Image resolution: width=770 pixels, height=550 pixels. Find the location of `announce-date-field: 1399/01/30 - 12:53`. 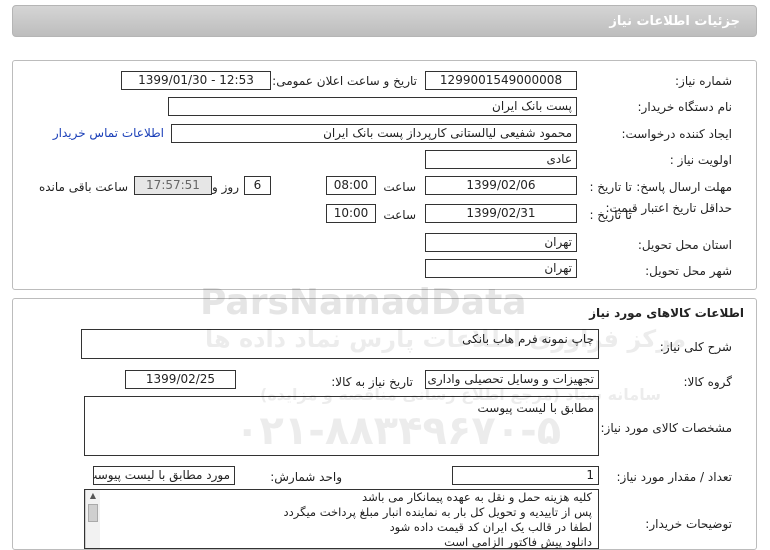

announce-date-field: 1399/01/30 - 12:53 is located at coordinates (196, 80).